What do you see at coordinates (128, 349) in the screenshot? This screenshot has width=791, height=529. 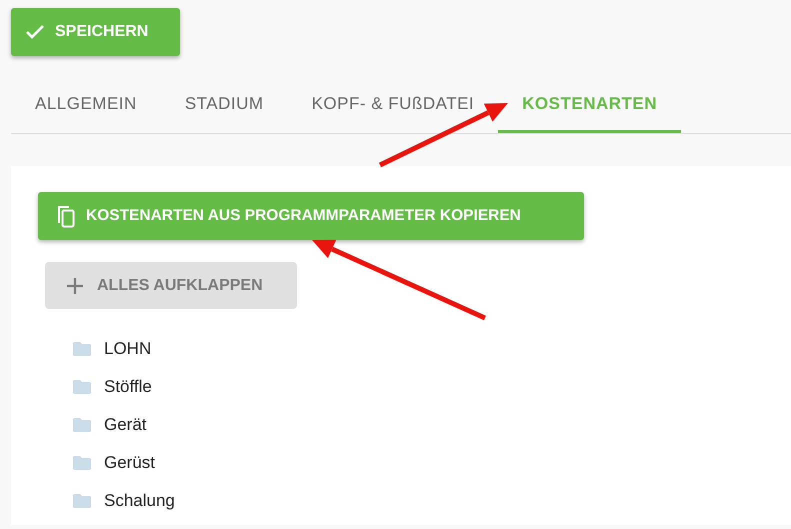 I see `tree-item-label: LOHN` at bounding box center [128, 349].